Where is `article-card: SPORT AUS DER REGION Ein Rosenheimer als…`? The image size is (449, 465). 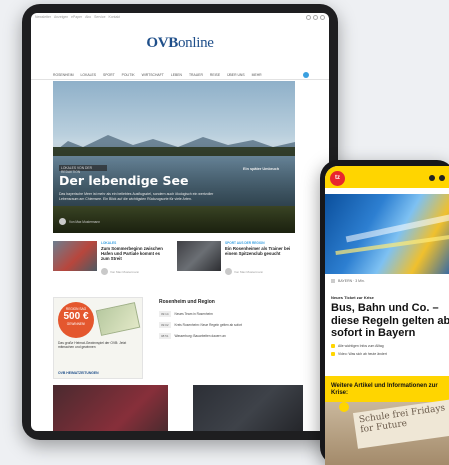 article-card: SPORT AUS DER REGION Ein Rosenheimer als… is located at coordinates (236, 261).